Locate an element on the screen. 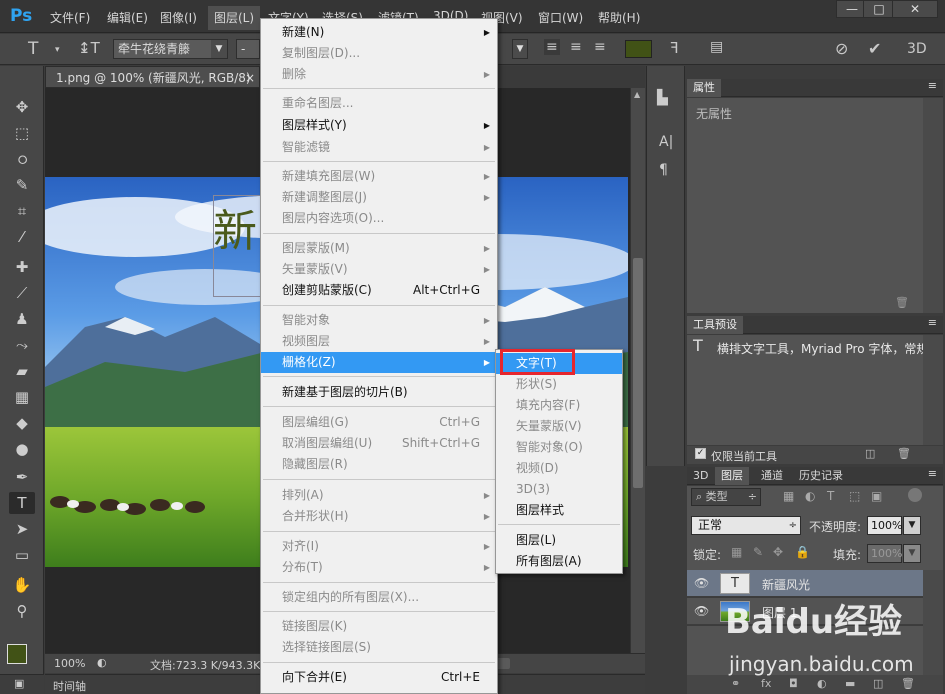 This screenshot has width=945, height=694. menu-item-create-clipping-mask: 创建剪贴蒙版(C) Alt+Ctrl+G is located at coordinates (379, 290).